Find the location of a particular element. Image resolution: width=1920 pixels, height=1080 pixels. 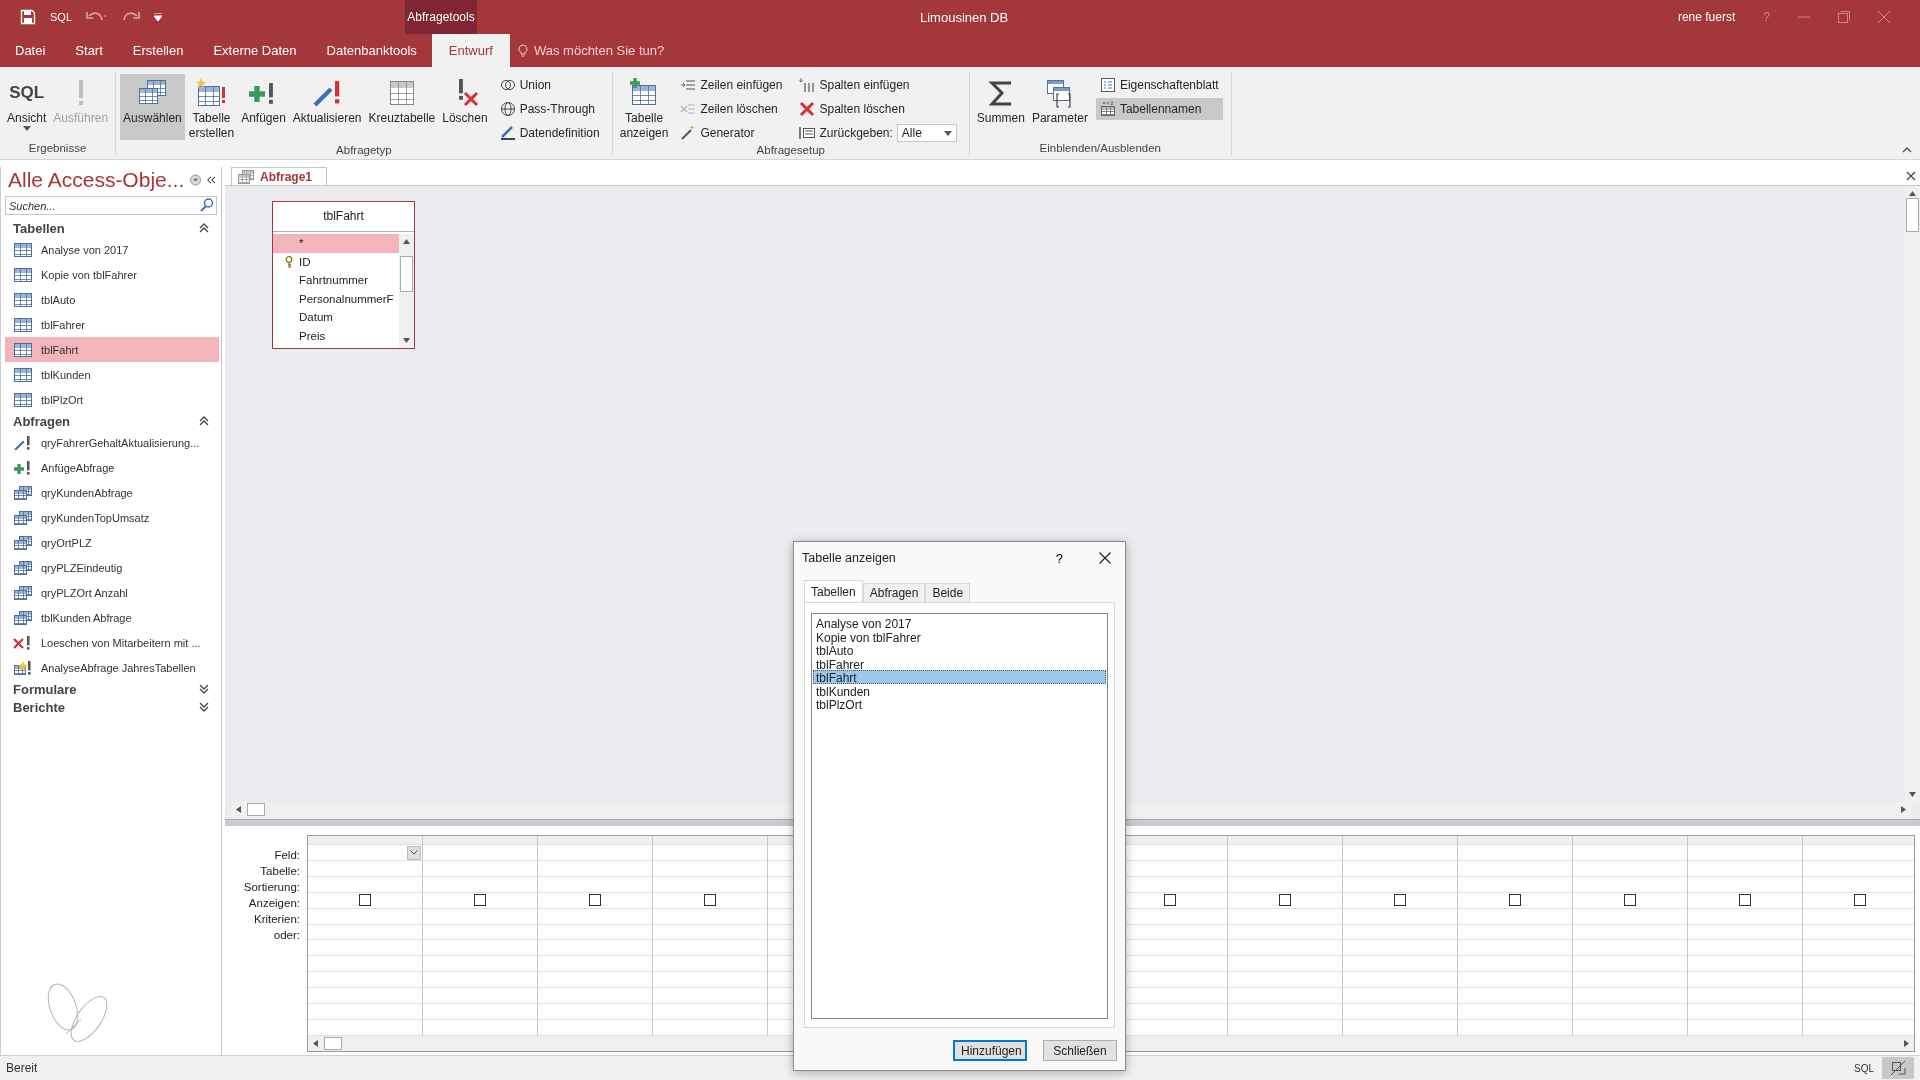

group-label: Ergebnisse is located at coordinates (57, 149).